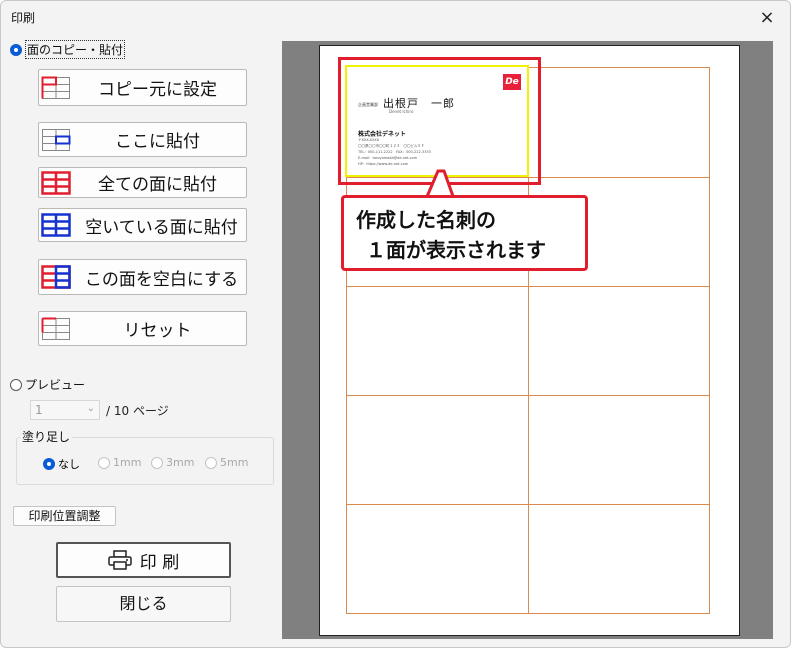 This screenshot has width=791, height=648. What do you see at coordinates (142, 225) in the screenshot?
I see `paste-empty-button: 空いている面に貼付` at bounding box center [142, 225].